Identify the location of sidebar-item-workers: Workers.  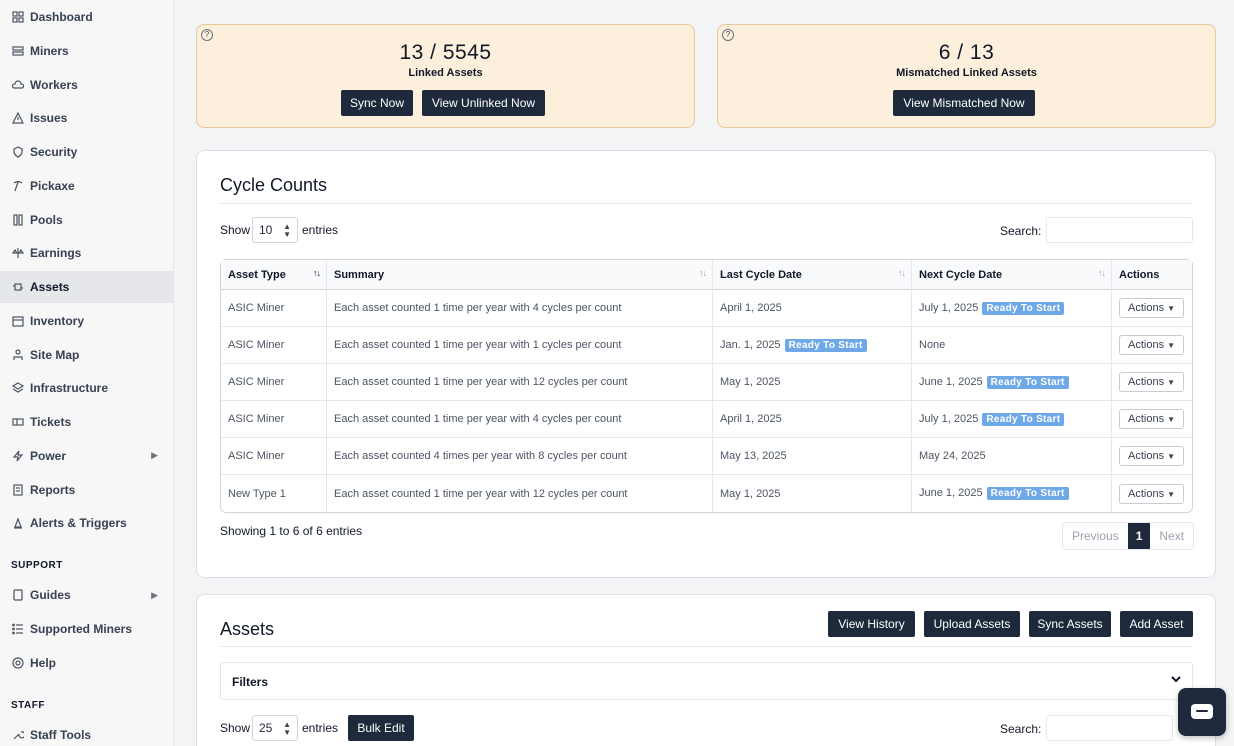
(87, 85).